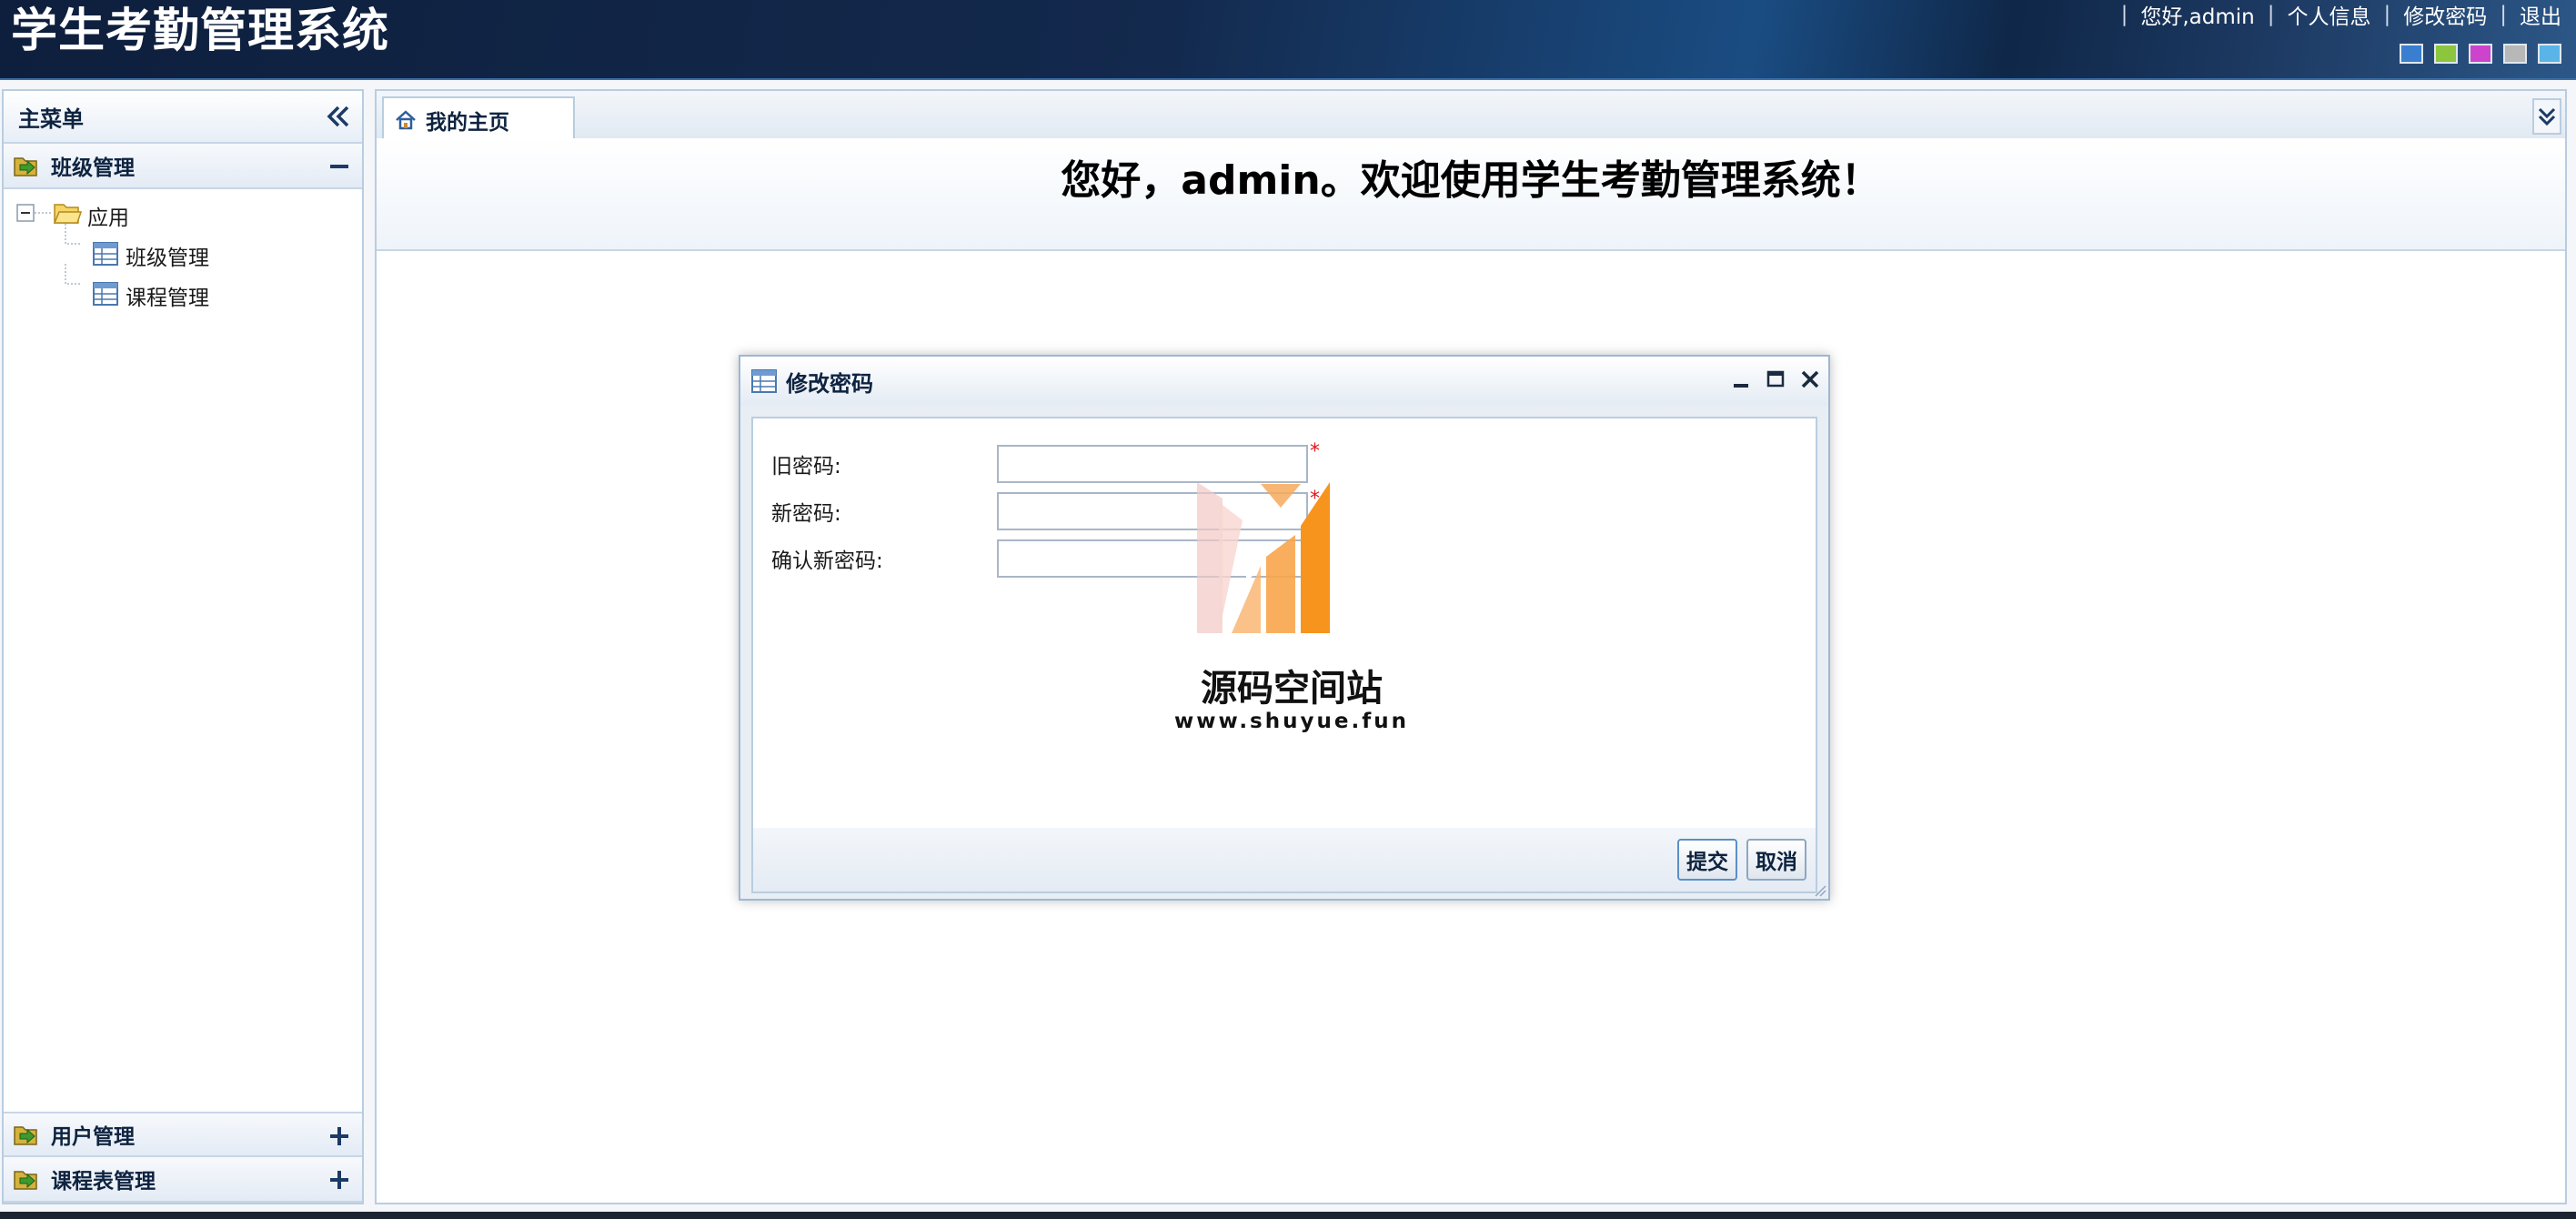  I want to click on field-label: 新密码:, so click(806, 514).